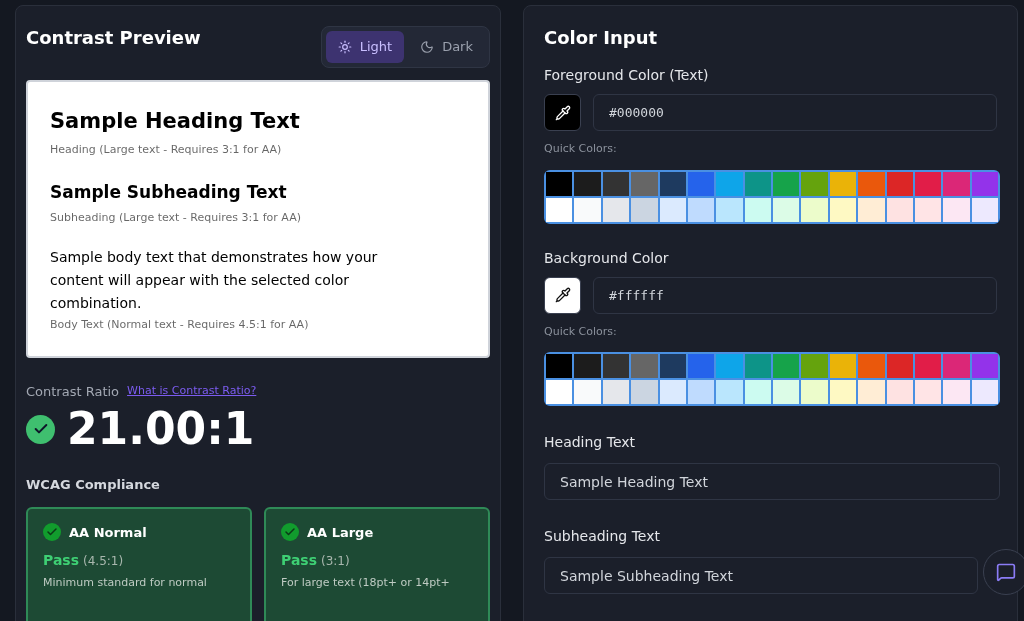 The width and height of the screenshot is (1024, 621). Describe the element at coordinates (161, 429) in the screenshot. I see `contrast-ratio: 21.00:1` at that location.